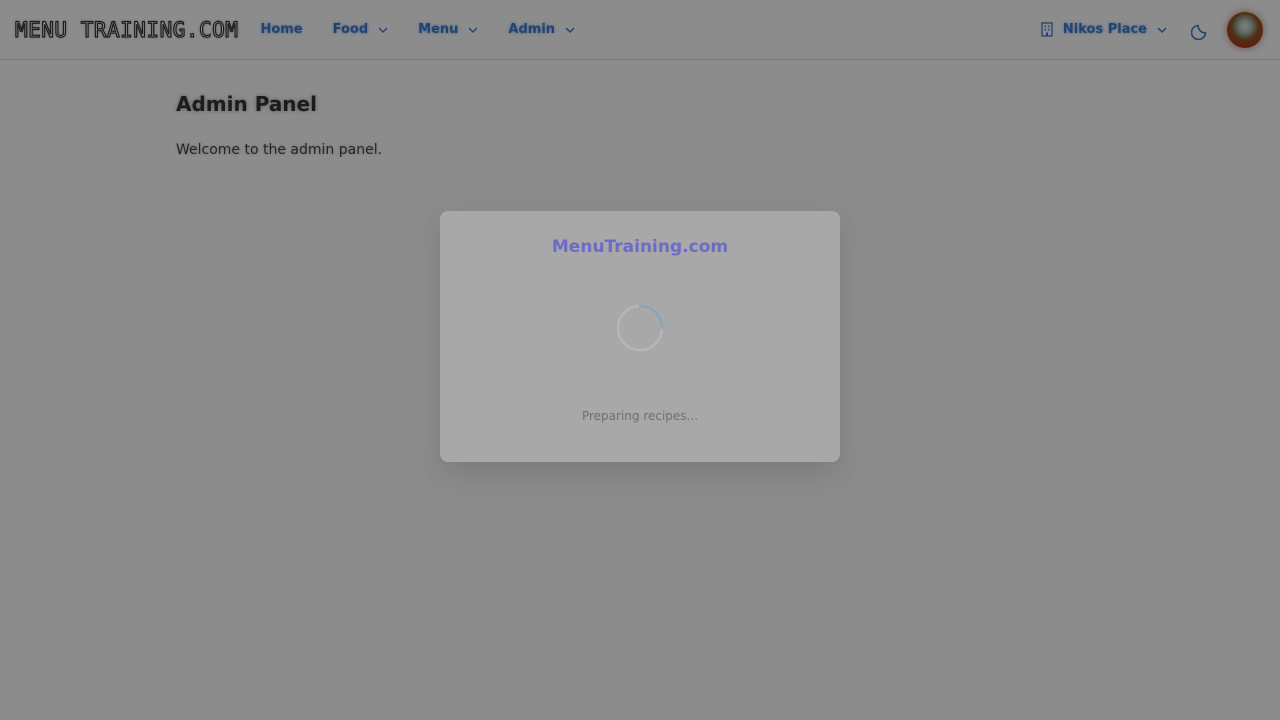 This screenshot has height=720, width=1280. Describe the element at coordinates (640, 328) in the screenshot. I see `loading-spinner-icon` at that location.